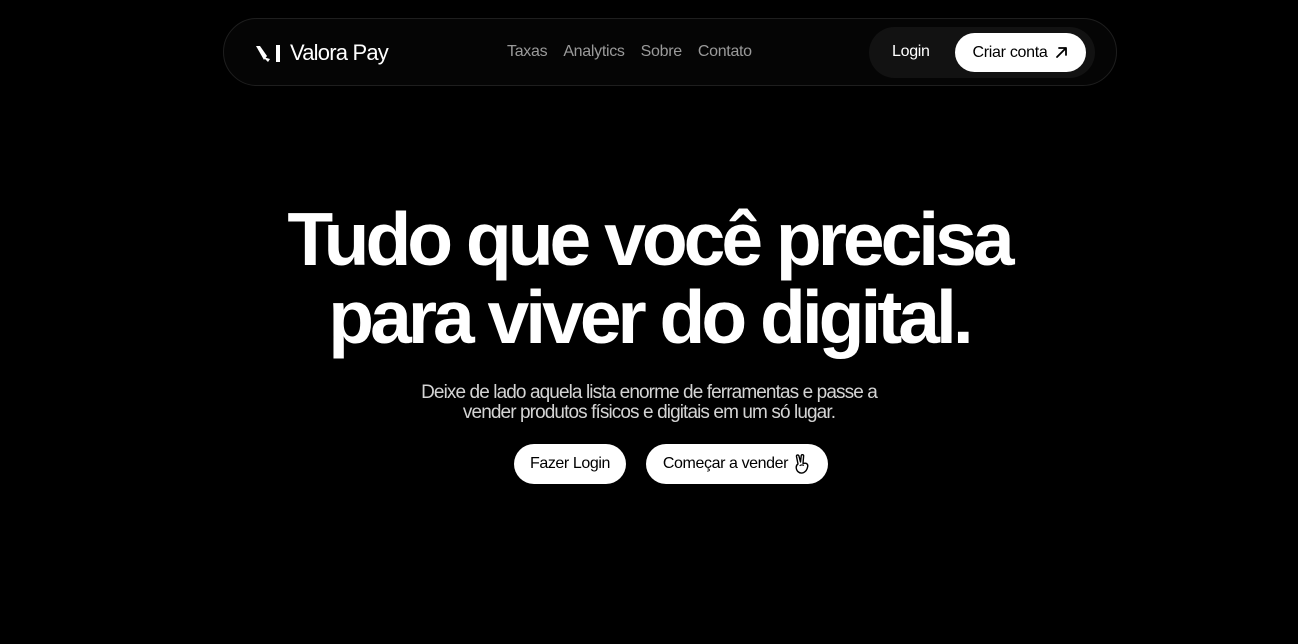 This screenshot has width=1298, height=644. I want to click on brand-name: Valora Pay, so click(339, 52).